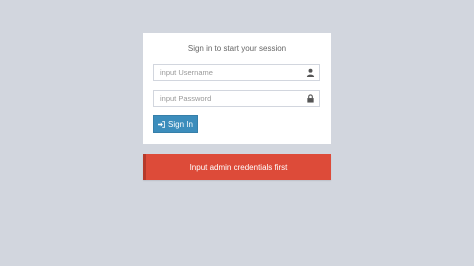  What do you see at coordinates (180, 124) in the screenshot?
I see `sign-in-button-label: Sign In` at bounding box center [180, 124].